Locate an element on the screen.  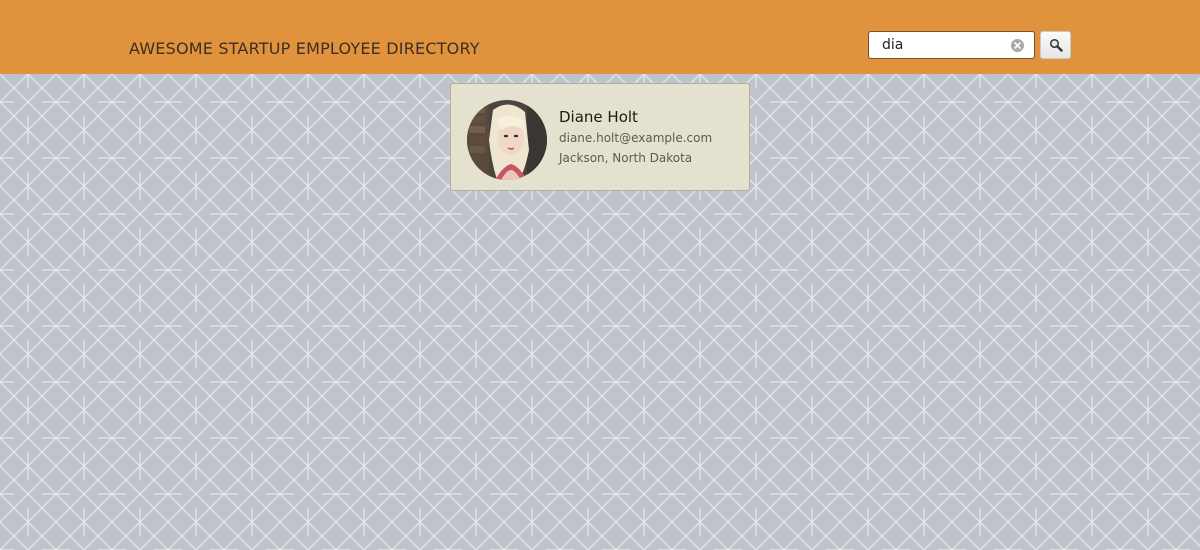
search-field is located at coordinates (951, 45).